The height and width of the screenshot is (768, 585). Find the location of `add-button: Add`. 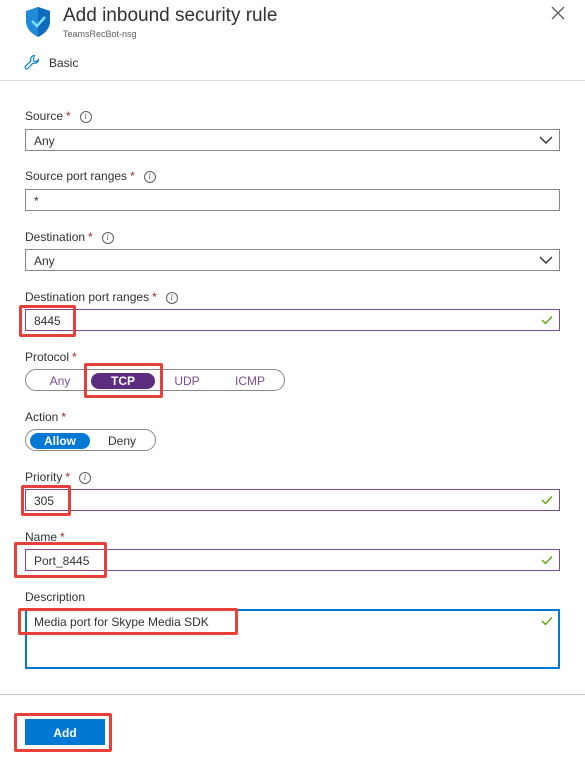

add-button: Add is located at coordinates (65, 732).